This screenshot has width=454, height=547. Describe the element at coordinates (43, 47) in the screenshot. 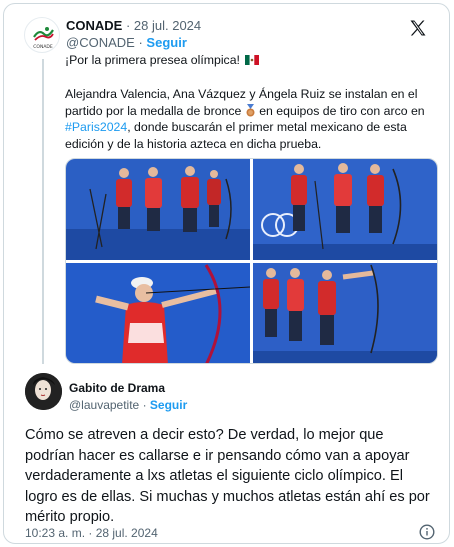

I see `conade-avatar-label: CONADE` at that location.